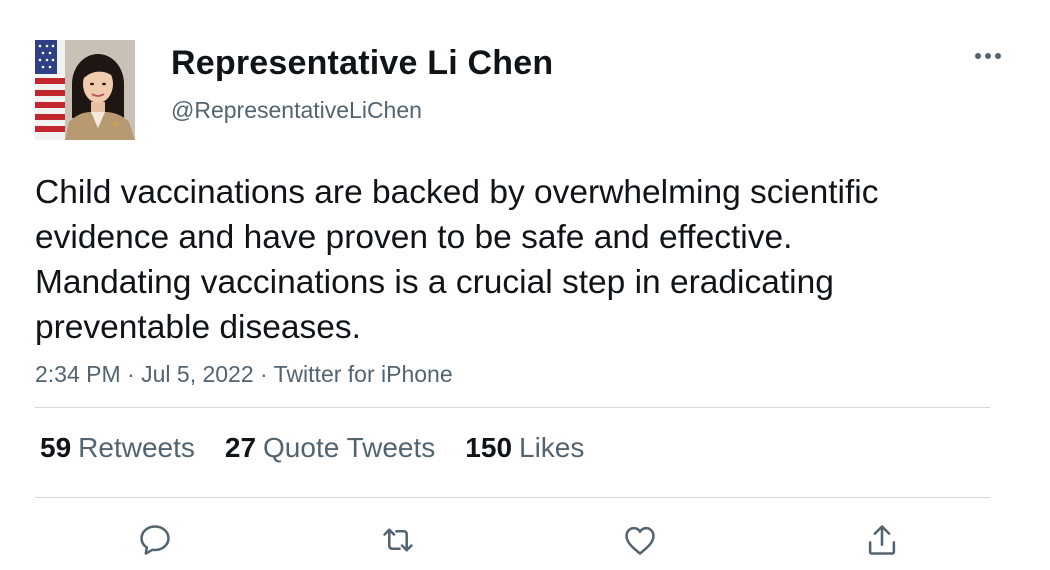 The width and height of the screenshot is (1050, 570). I want to click on tweet-stats: 59 Retweets 27 Quote Tweets 150 Likes, so click(327, 448).